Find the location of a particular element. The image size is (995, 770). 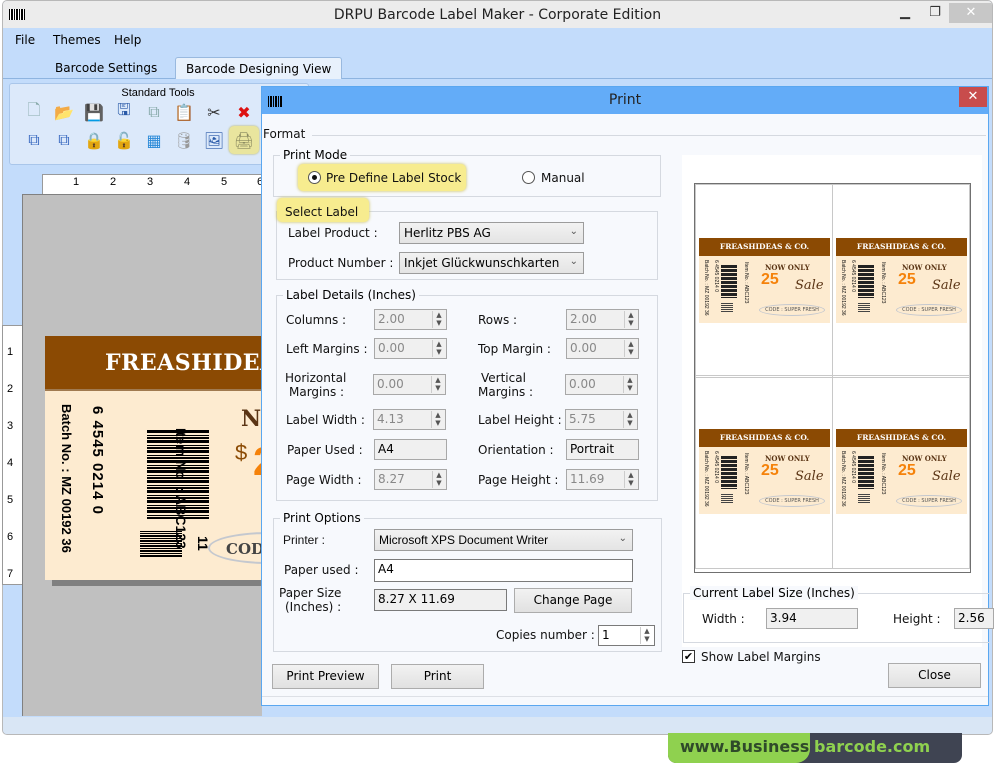

ruler-tick: 6 is located at coordinates (10, 537).